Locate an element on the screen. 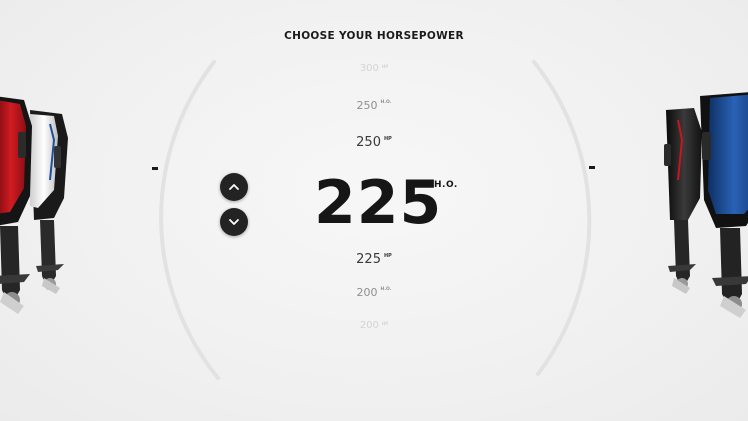 This screenshot has width=748, height=421. chevron-down-icon is located at coordinates (234, 222).